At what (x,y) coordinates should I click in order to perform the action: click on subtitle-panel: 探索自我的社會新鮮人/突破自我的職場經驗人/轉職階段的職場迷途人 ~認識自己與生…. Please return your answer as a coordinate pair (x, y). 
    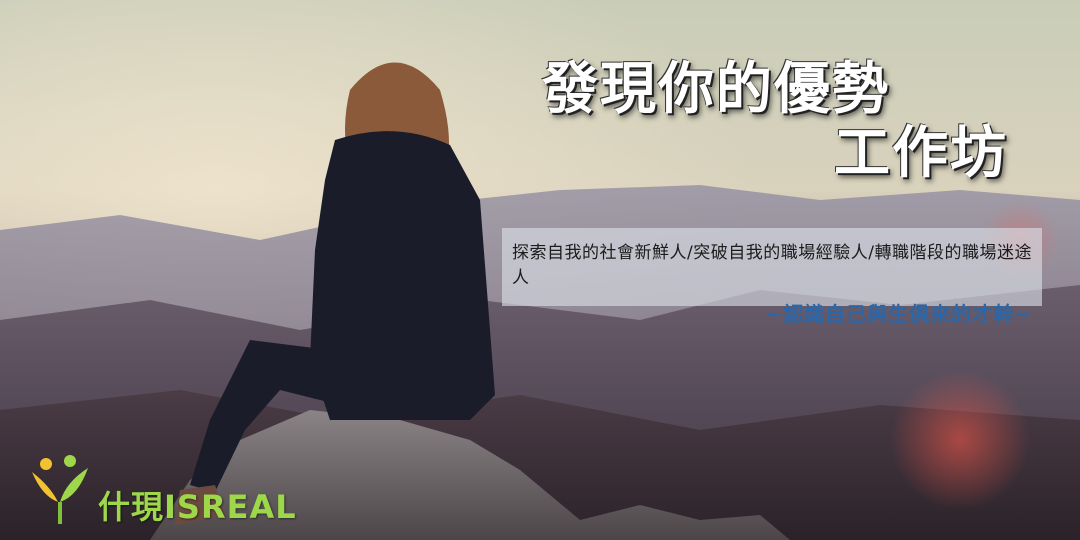
    Looking at the image, I should click on (772, 277).